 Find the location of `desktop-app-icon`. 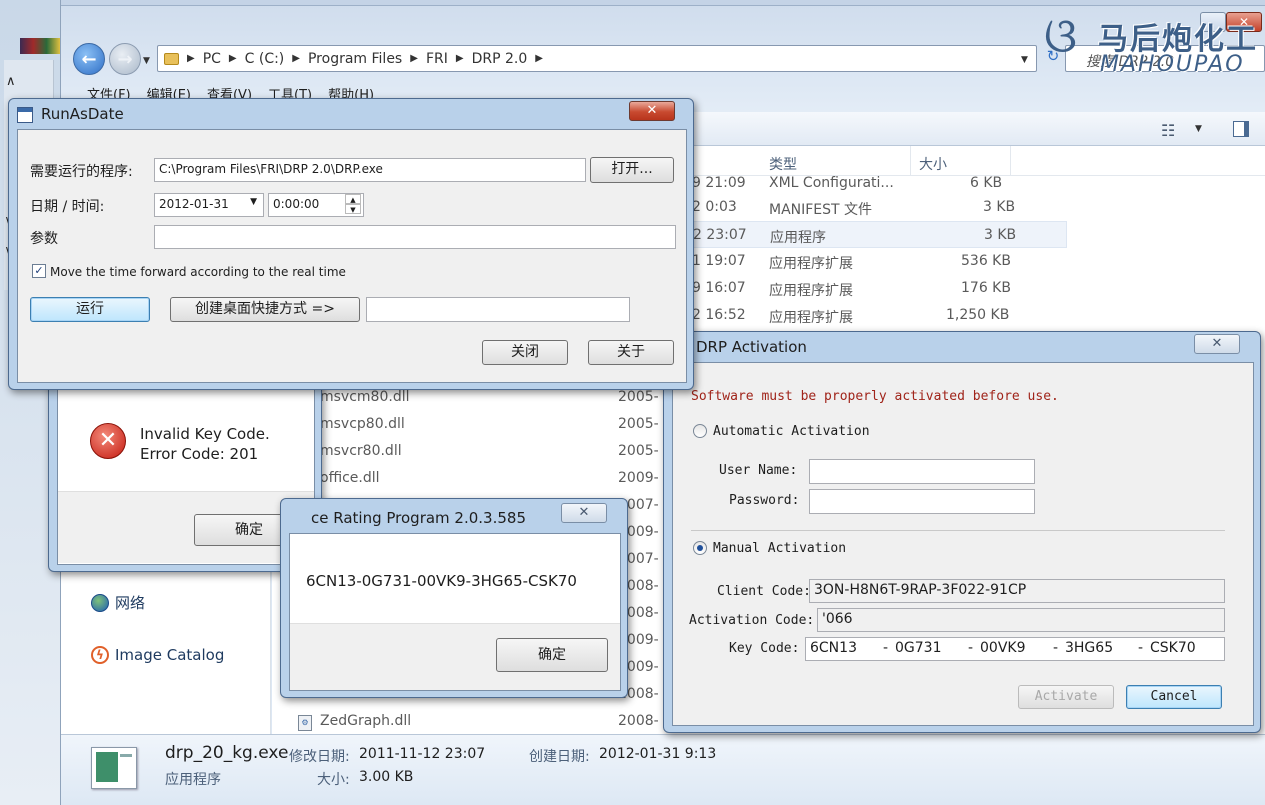

desktop-app-icon is located at coordinates (40, 46).